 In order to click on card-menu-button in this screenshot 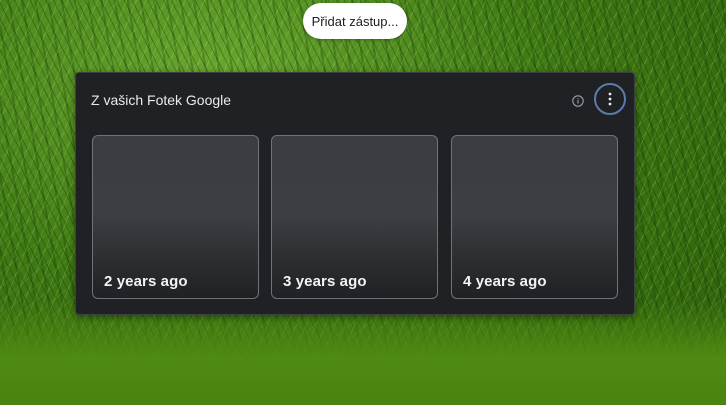, I will do `click(610, 99)`.